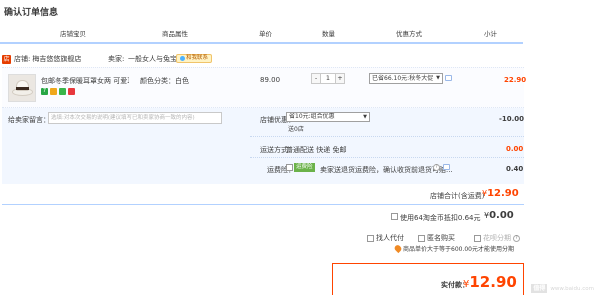  Describe the element at coordinates (29, 120) in the screenshot. I see `message-label: 给卖家留言：` at that location.